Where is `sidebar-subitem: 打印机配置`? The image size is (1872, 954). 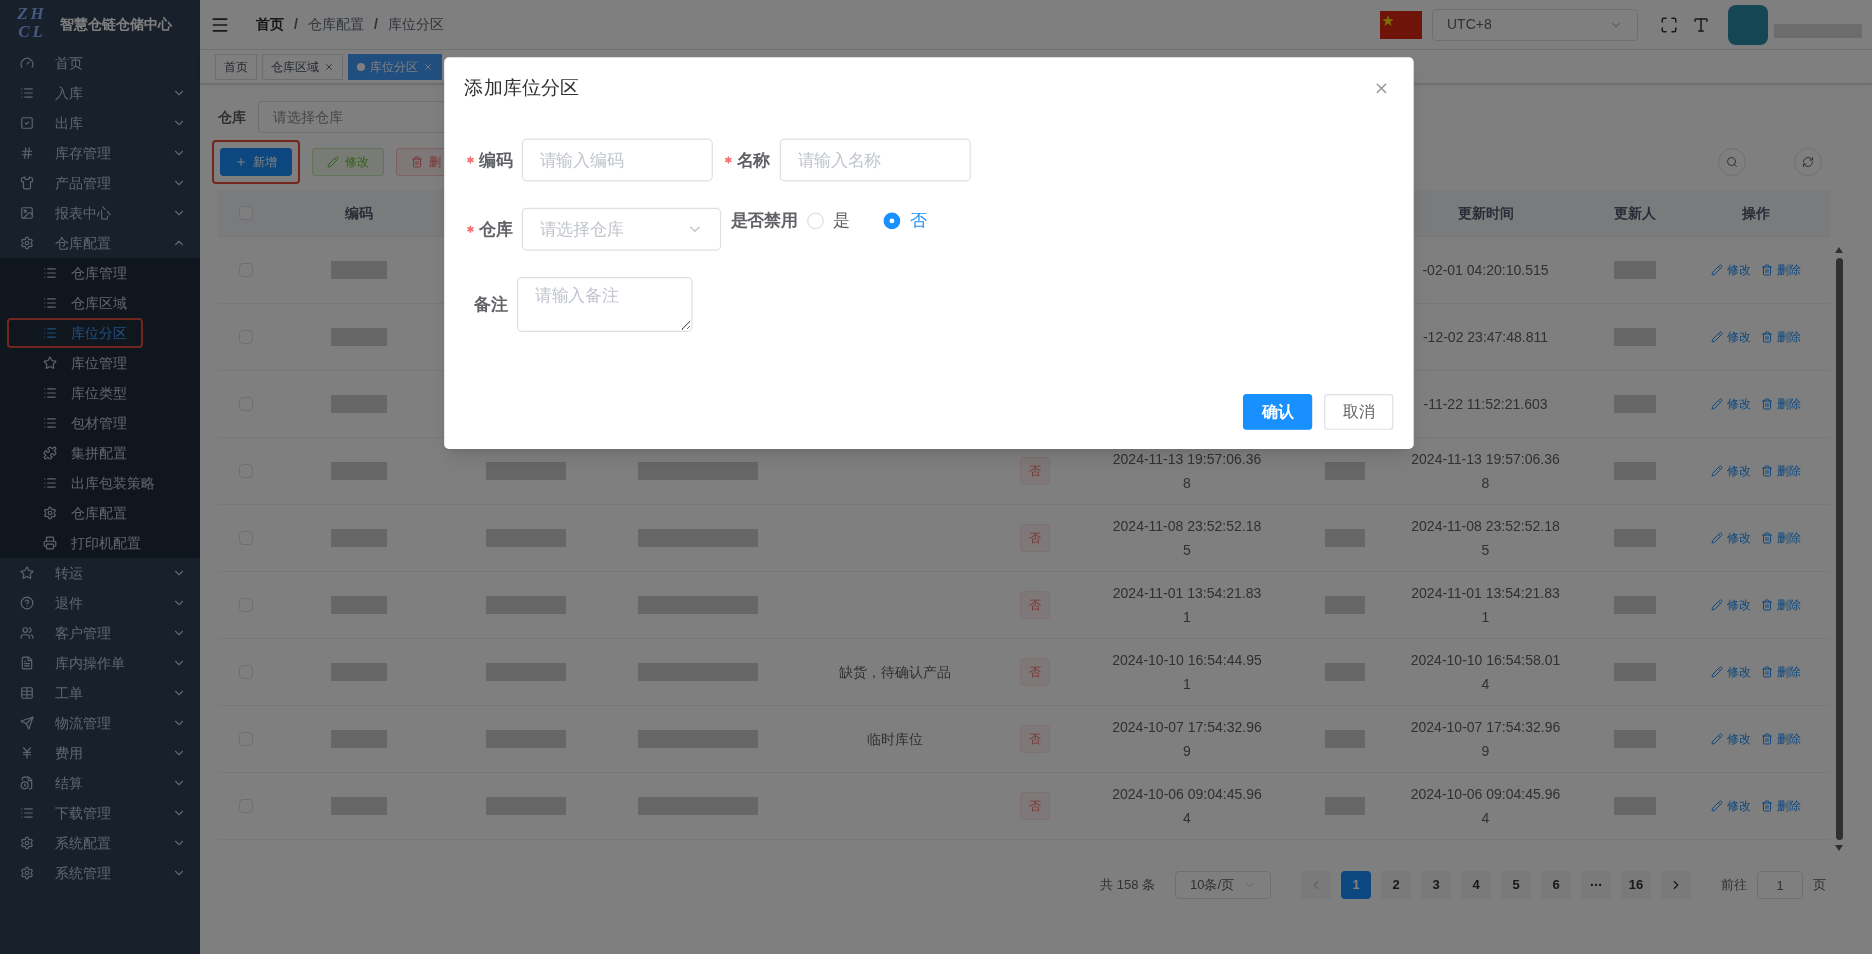
sidebar-subitem: 打印机配置 is located at coordinates (100, 543).